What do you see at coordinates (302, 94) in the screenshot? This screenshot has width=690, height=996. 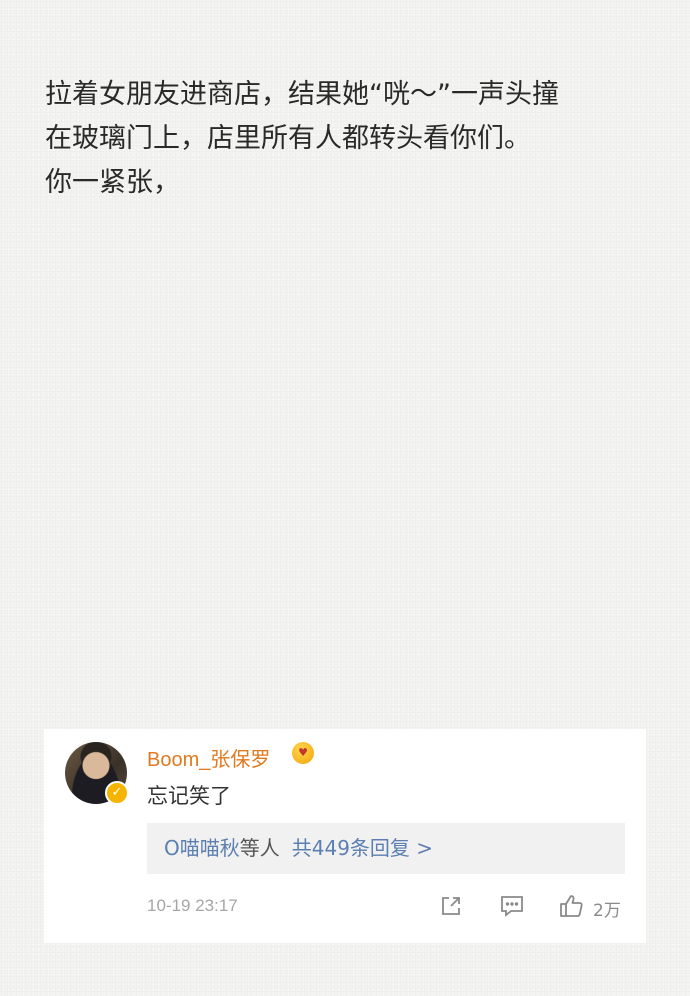 I see `post-line: 拉着女朋友进商店，结果她“咣～”一声头撞` at bounding box center [302, 94].